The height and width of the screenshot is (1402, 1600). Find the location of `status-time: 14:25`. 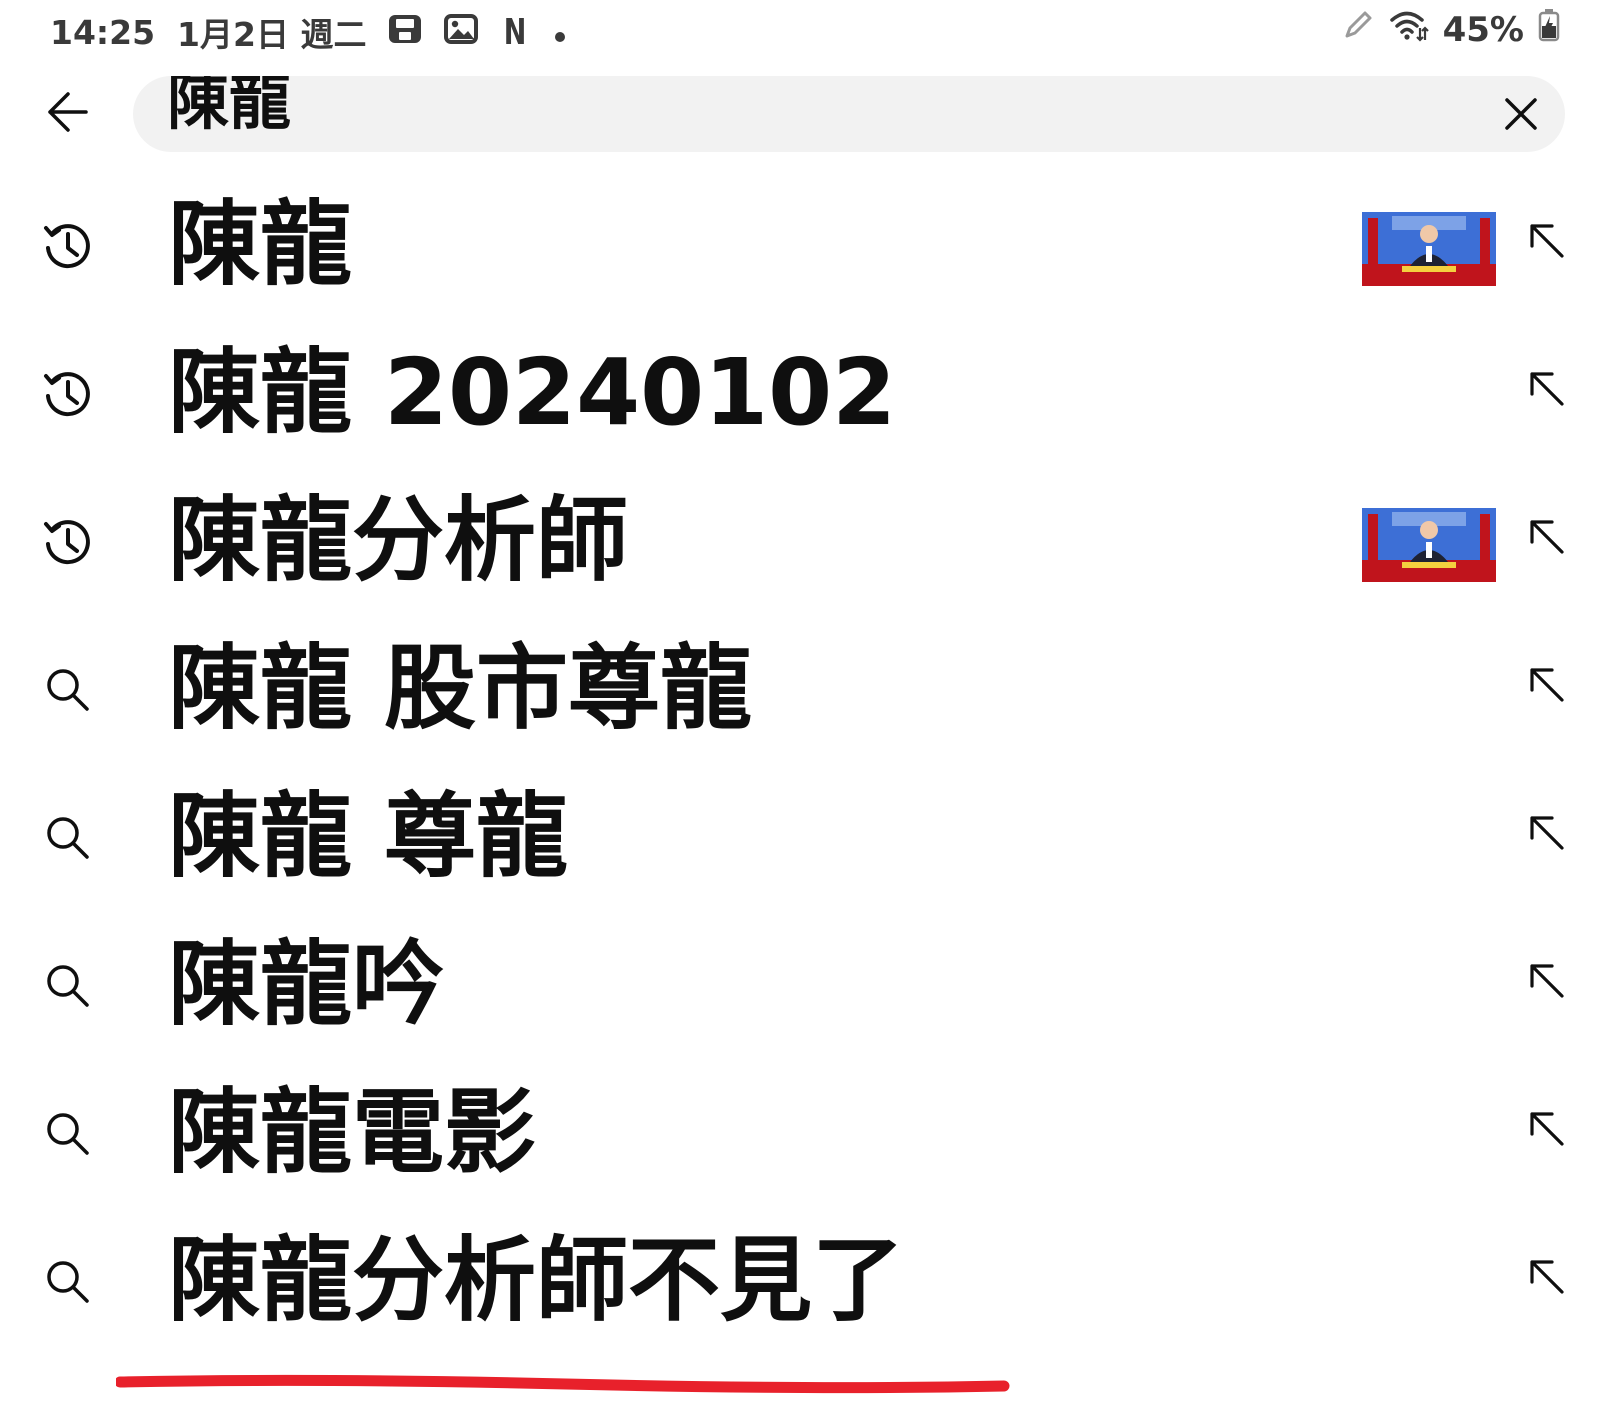

status-time: 14:25 is located at coordinates (103, 32).